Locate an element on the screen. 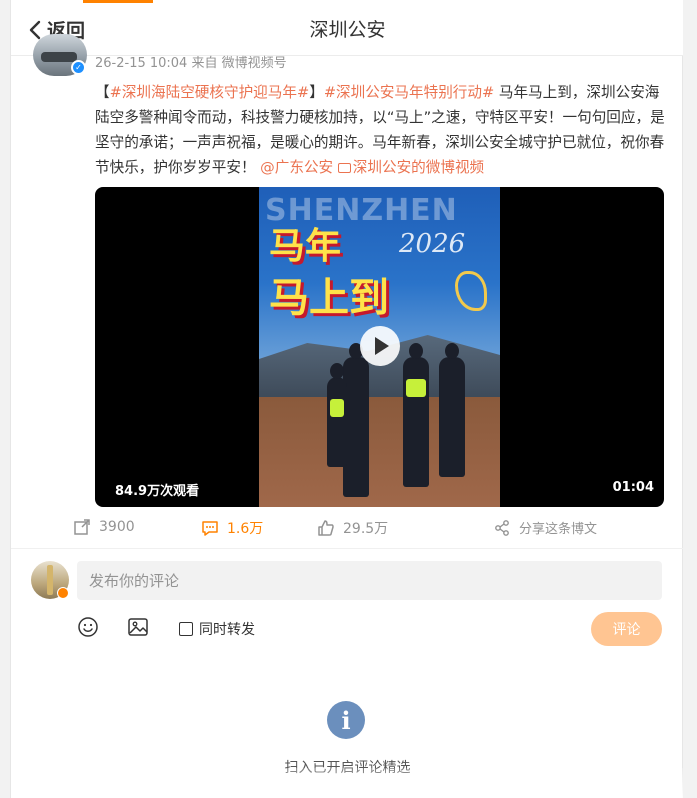 This screenshot has width=697, height=798. topic-link-2: #深圳公安马年特别行动# is located at coordinates (409, 92).